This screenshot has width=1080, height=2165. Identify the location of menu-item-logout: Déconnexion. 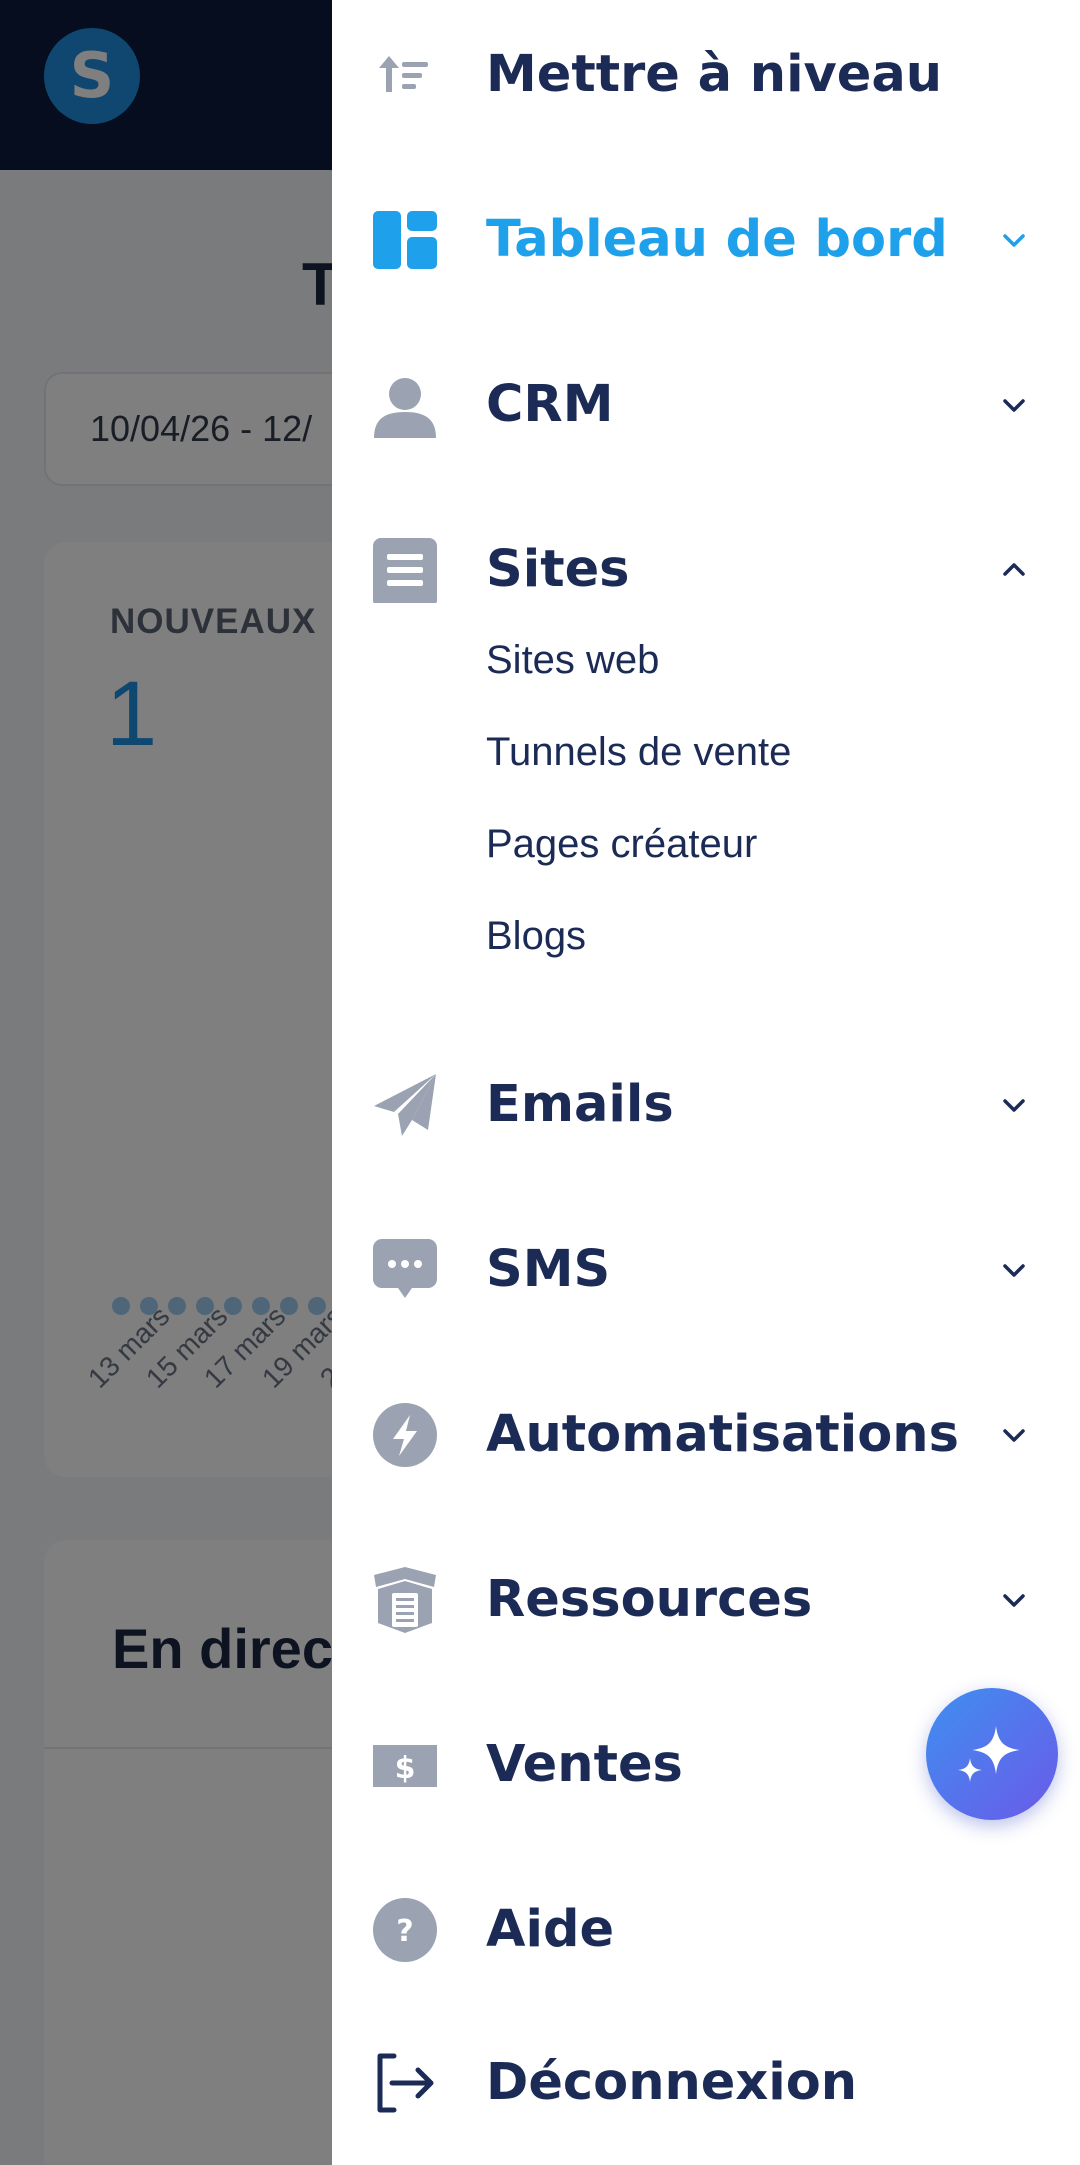
(706, 2107).